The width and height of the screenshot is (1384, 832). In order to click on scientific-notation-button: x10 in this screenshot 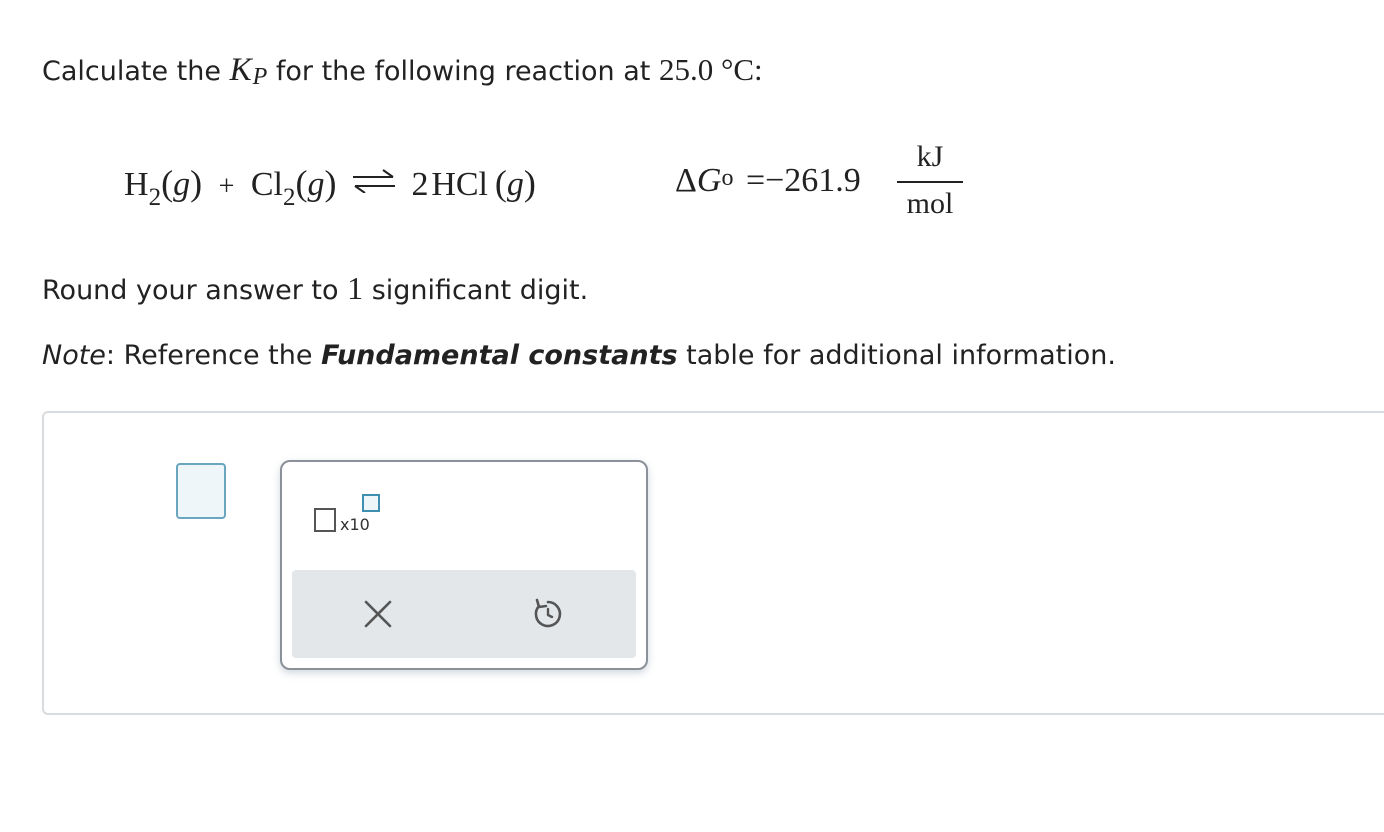, I will do `click(352, 515)`.